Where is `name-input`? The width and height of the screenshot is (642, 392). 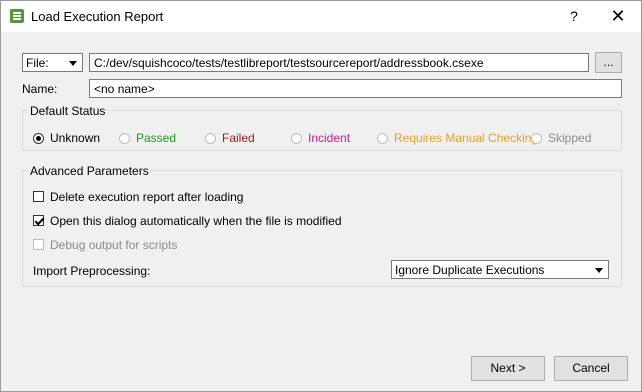
name-input is located at coordinates (355, 88).